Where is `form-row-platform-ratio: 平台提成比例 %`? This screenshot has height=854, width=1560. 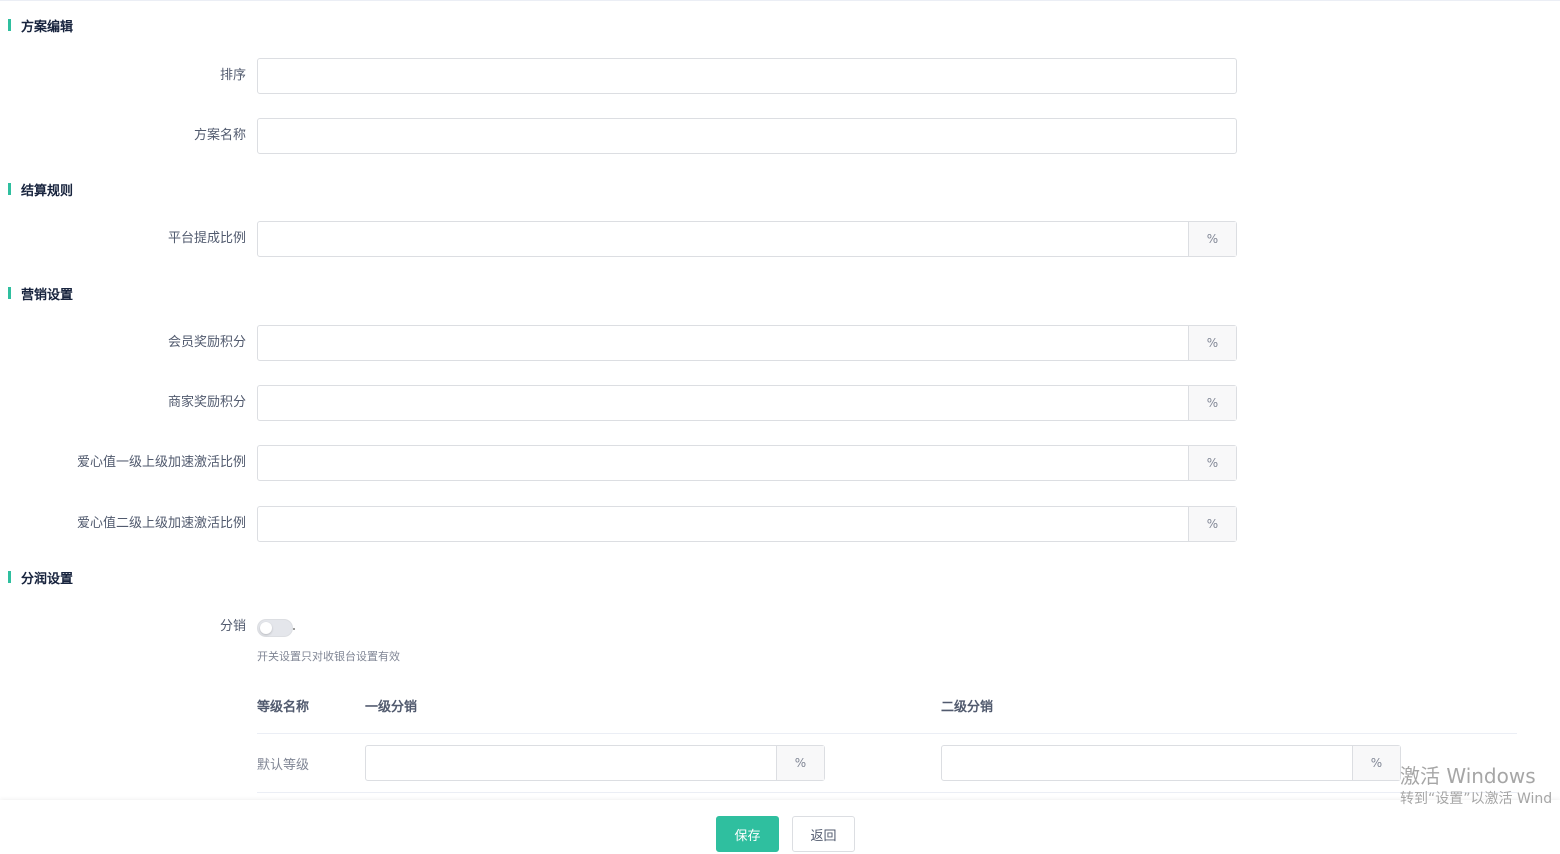
form-row-platform-ratio: 平台提成比例 % is located at coordinates (620, 239).